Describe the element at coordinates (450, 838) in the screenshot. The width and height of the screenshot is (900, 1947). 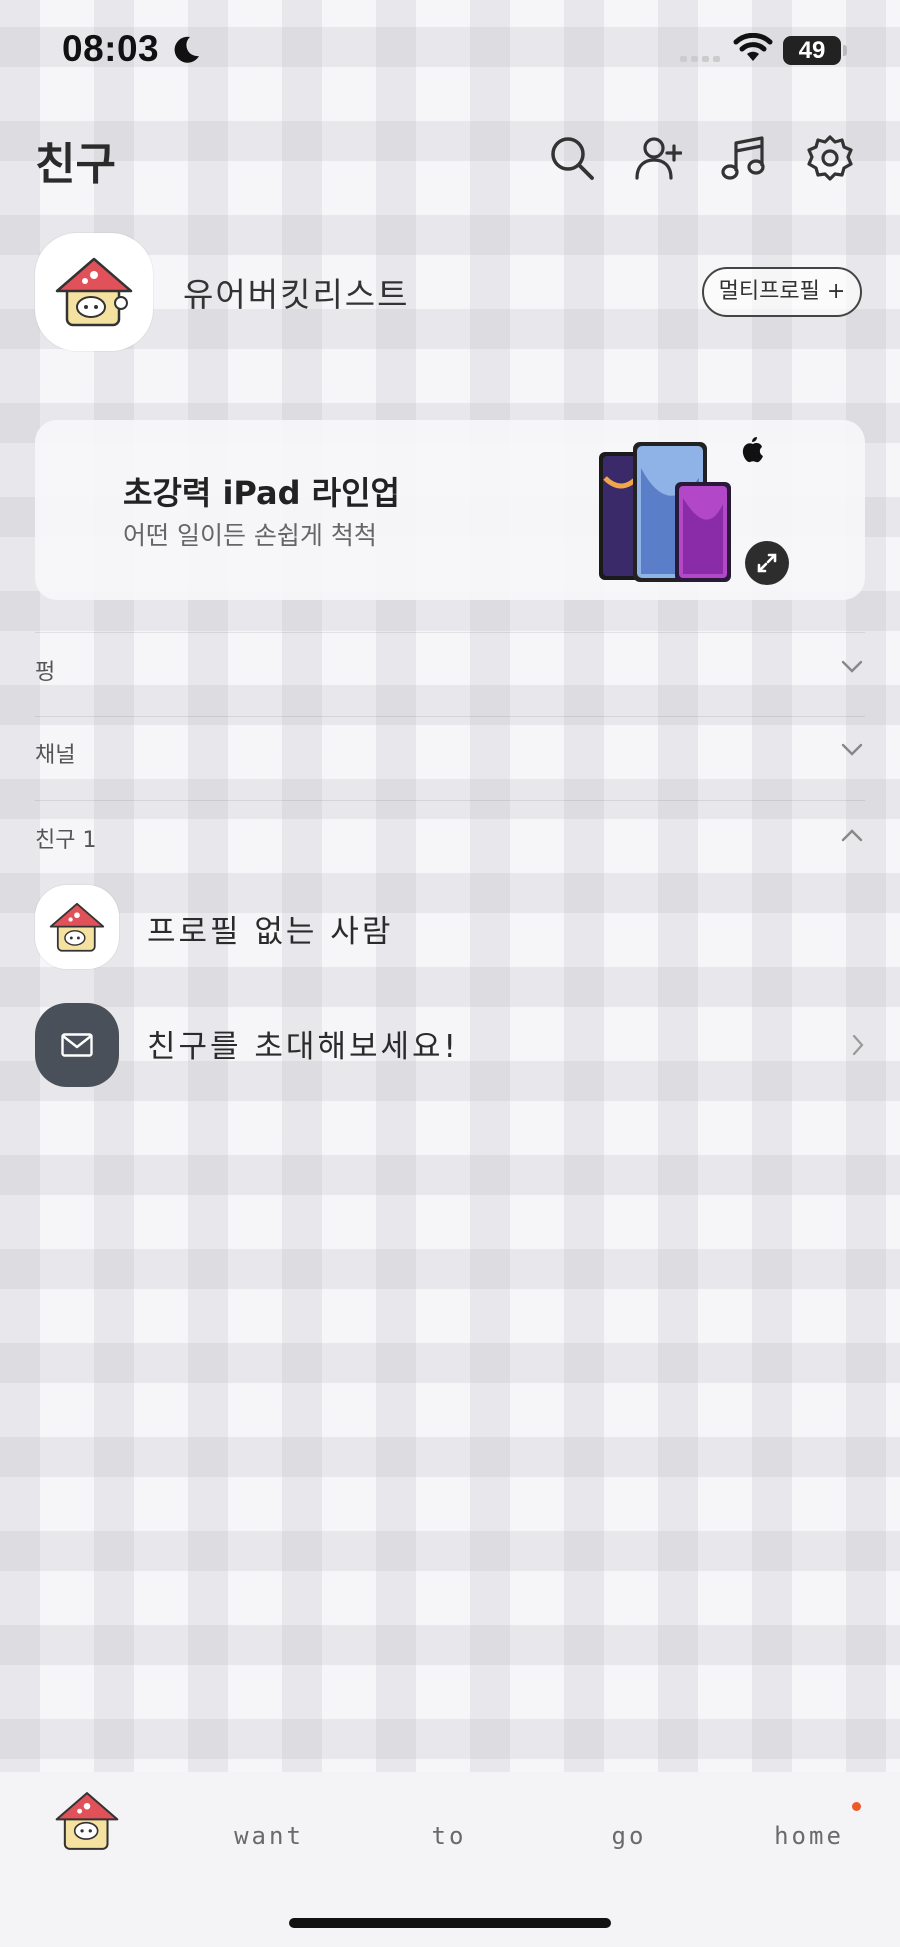
I see `section-header-friends: 친구 1` at that location.